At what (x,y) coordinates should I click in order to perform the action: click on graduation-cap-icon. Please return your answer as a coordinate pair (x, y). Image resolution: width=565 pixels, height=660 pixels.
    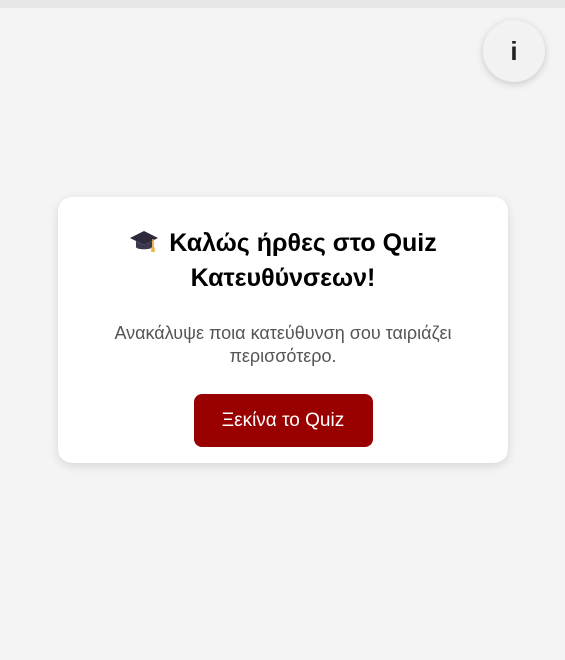
    Looking at the image, I should click on (144, 245).